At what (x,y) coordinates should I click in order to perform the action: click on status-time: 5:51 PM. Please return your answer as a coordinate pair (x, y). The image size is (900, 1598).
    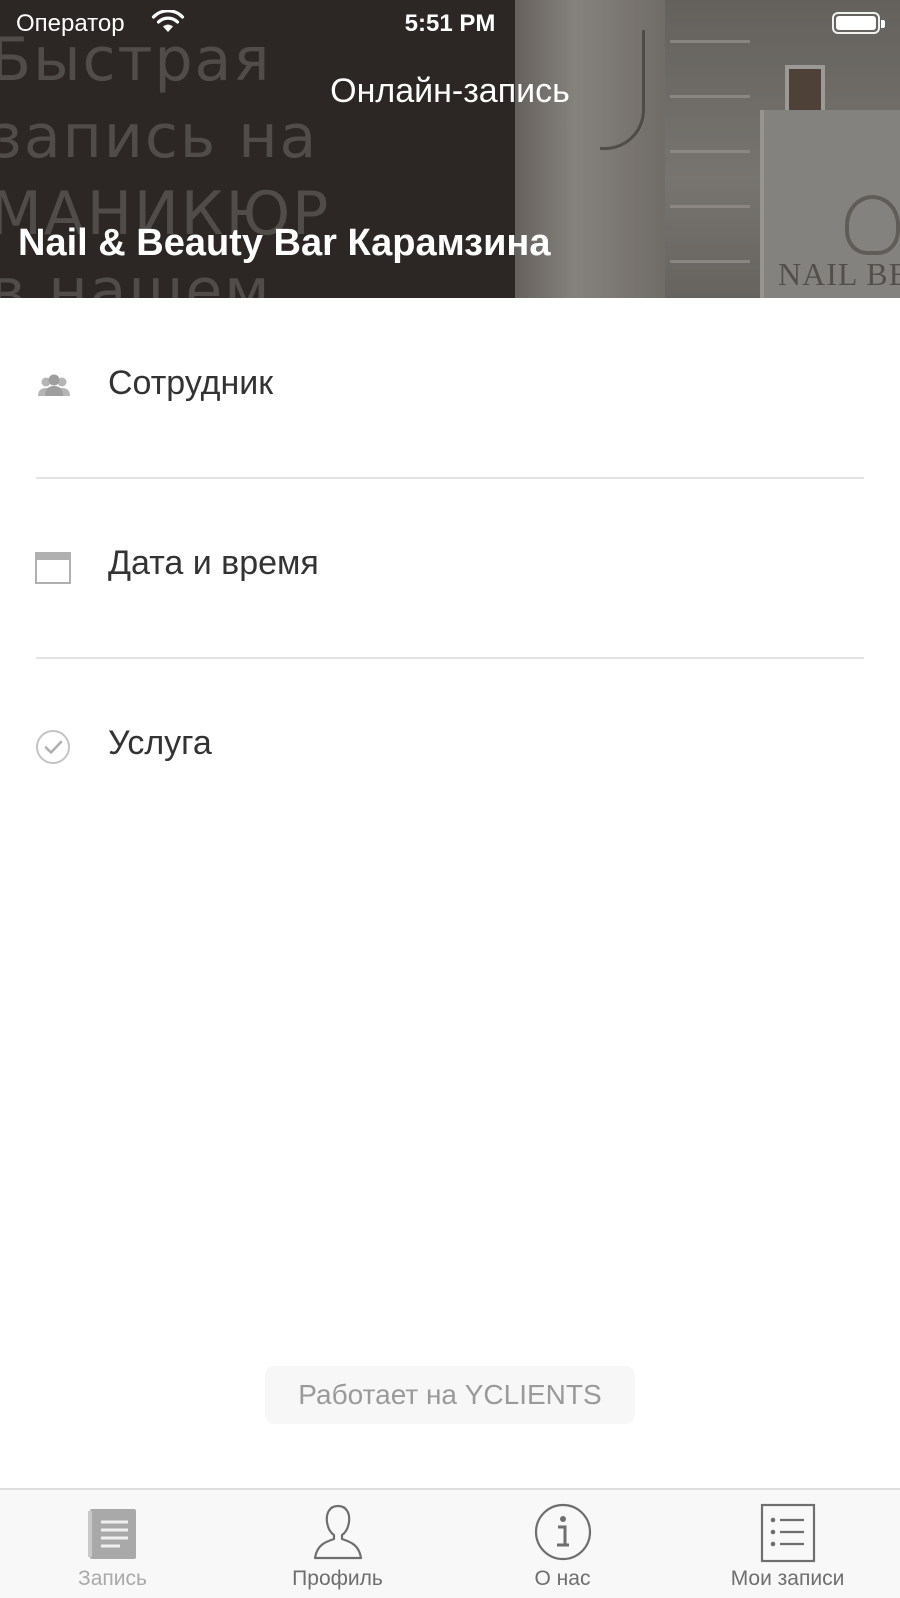
    Looking at the image, I should click on (450, 23).